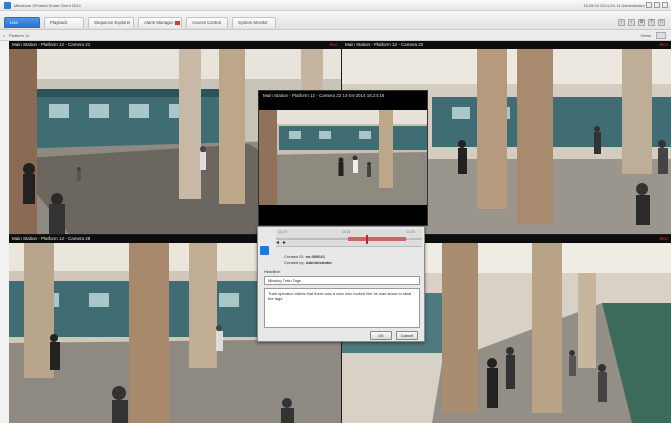  I want to click on timeline-selection, so click(377, 239).